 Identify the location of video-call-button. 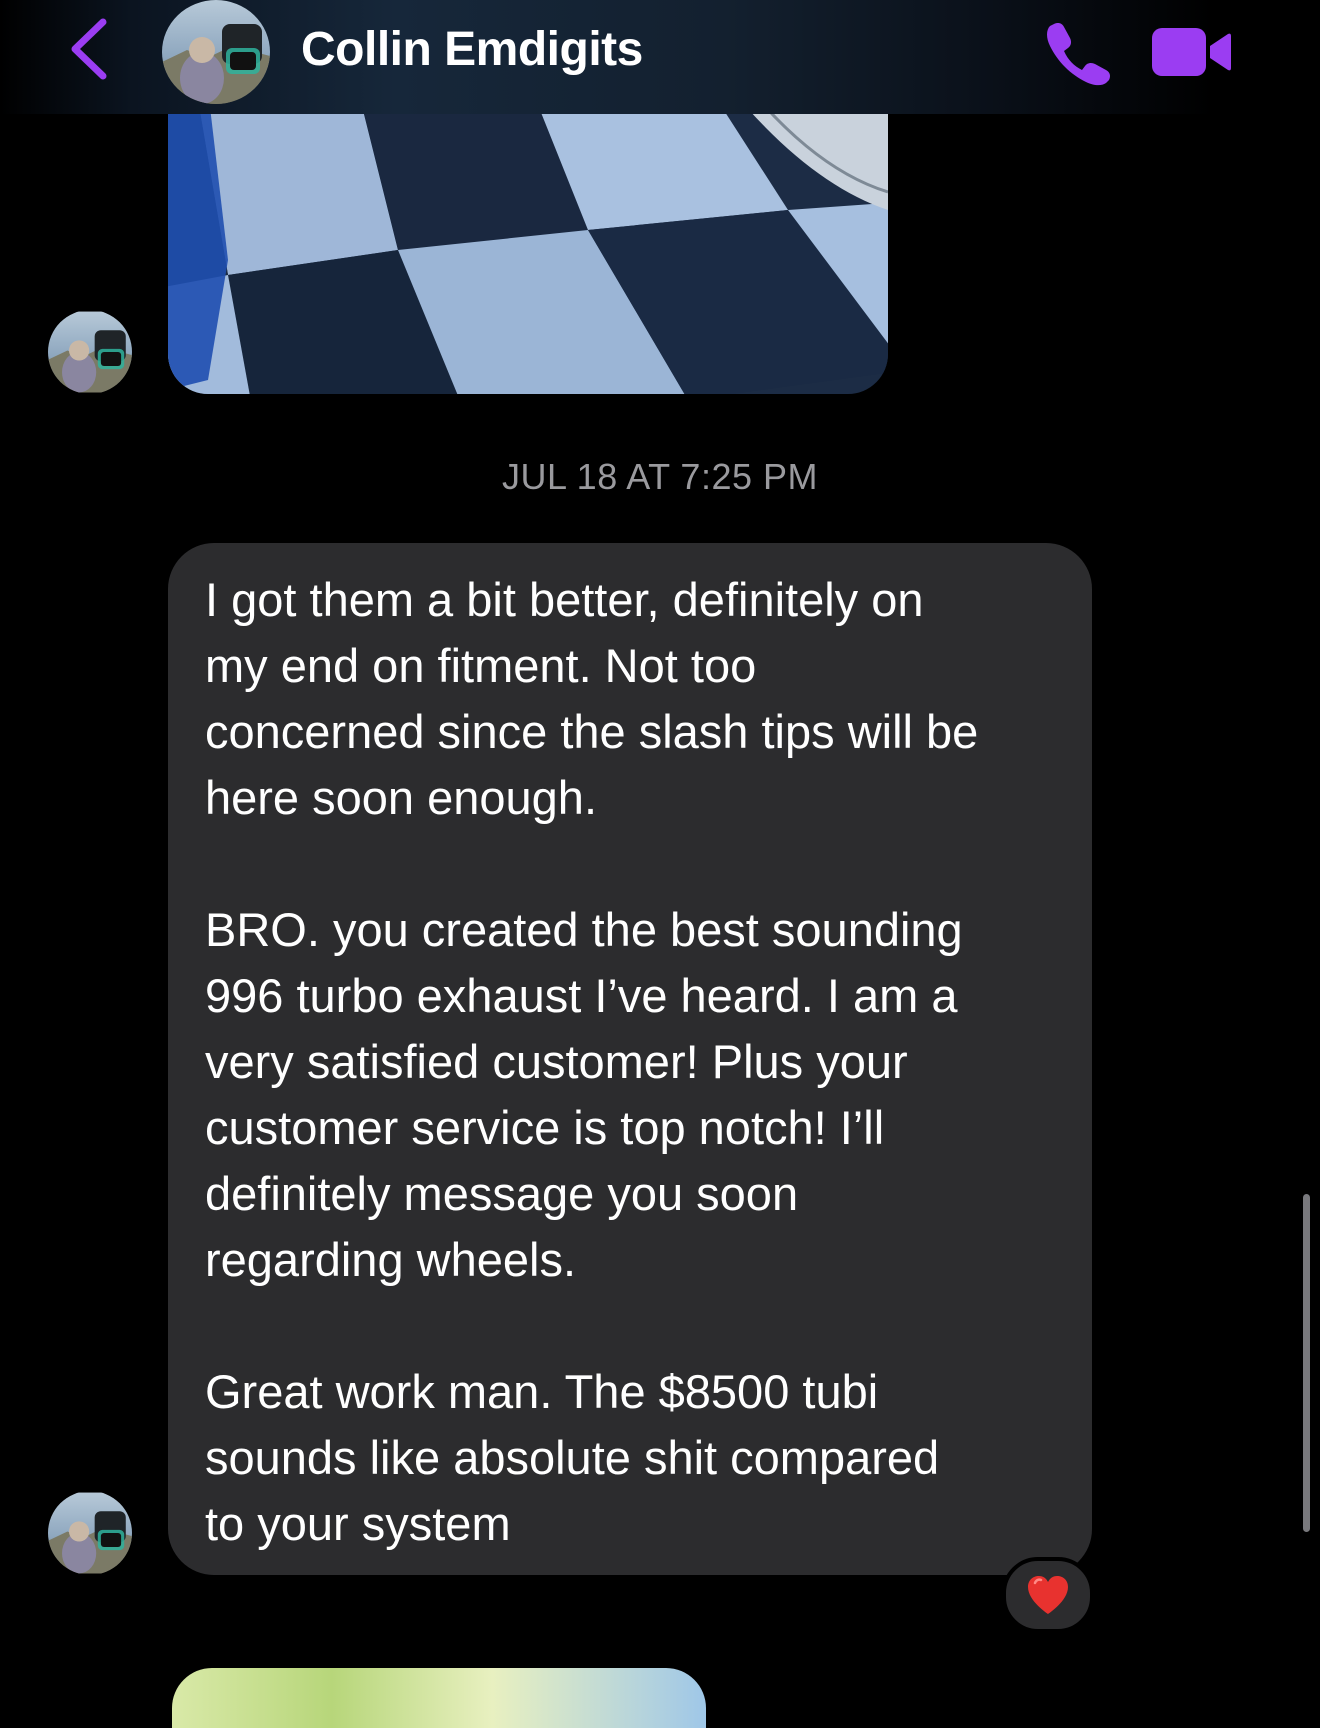
(1191, 52).